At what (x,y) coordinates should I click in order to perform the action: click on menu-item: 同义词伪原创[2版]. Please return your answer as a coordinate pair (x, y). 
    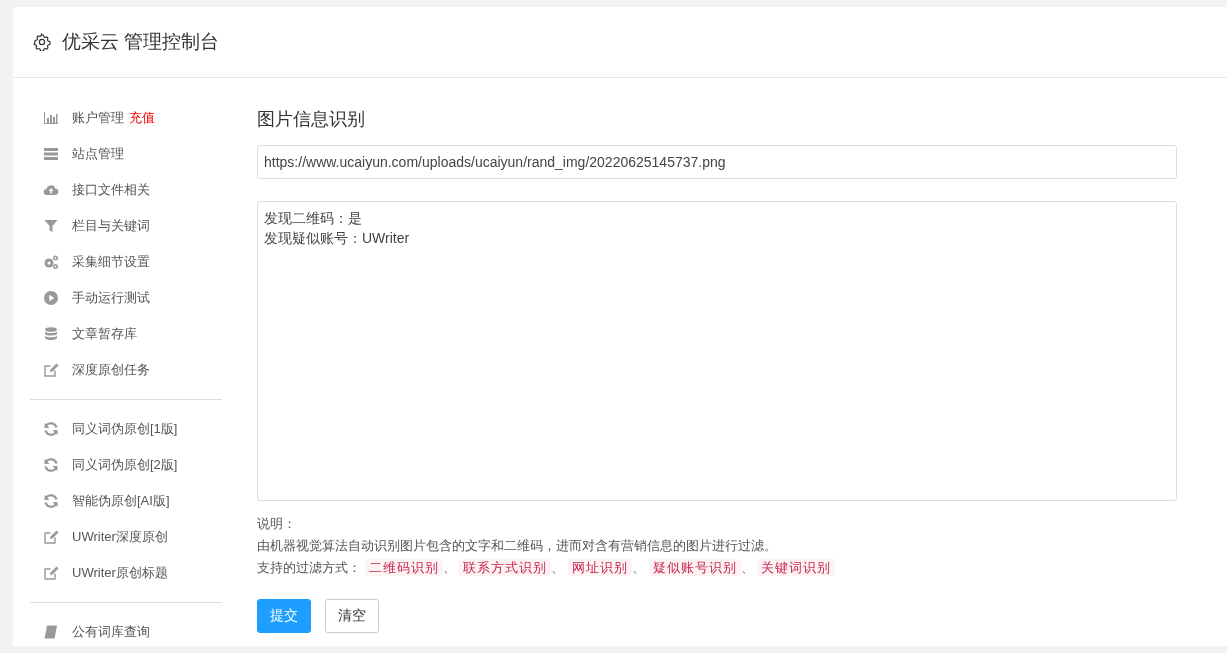
    Looking at the image, I should click on (125, 465).